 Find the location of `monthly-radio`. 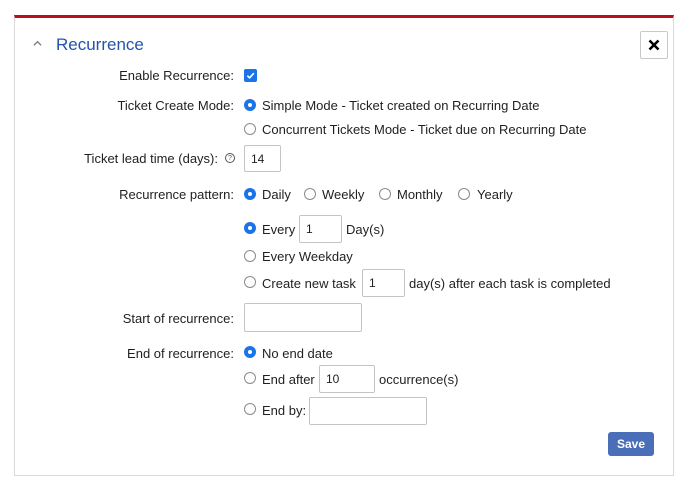

monthly-radio is located at coordinates (385, 194).